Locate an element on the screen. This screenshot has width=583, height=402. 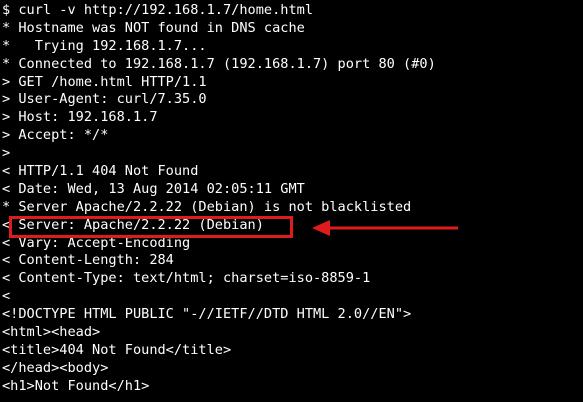
body-line: </head><body> is located at coordinates (55, 367).